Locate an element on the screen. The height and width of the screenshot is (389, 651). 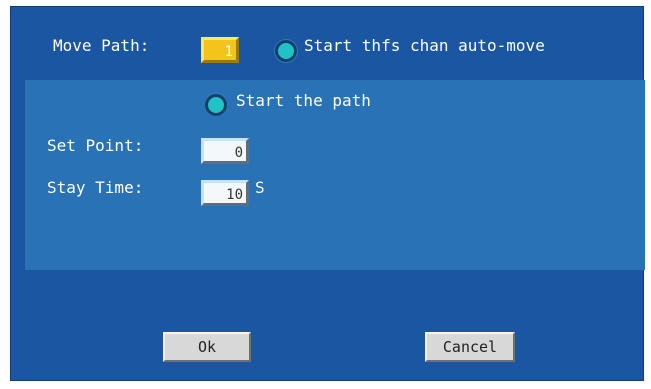
start-path-label: Start the path is located at coordinates (303, 101).